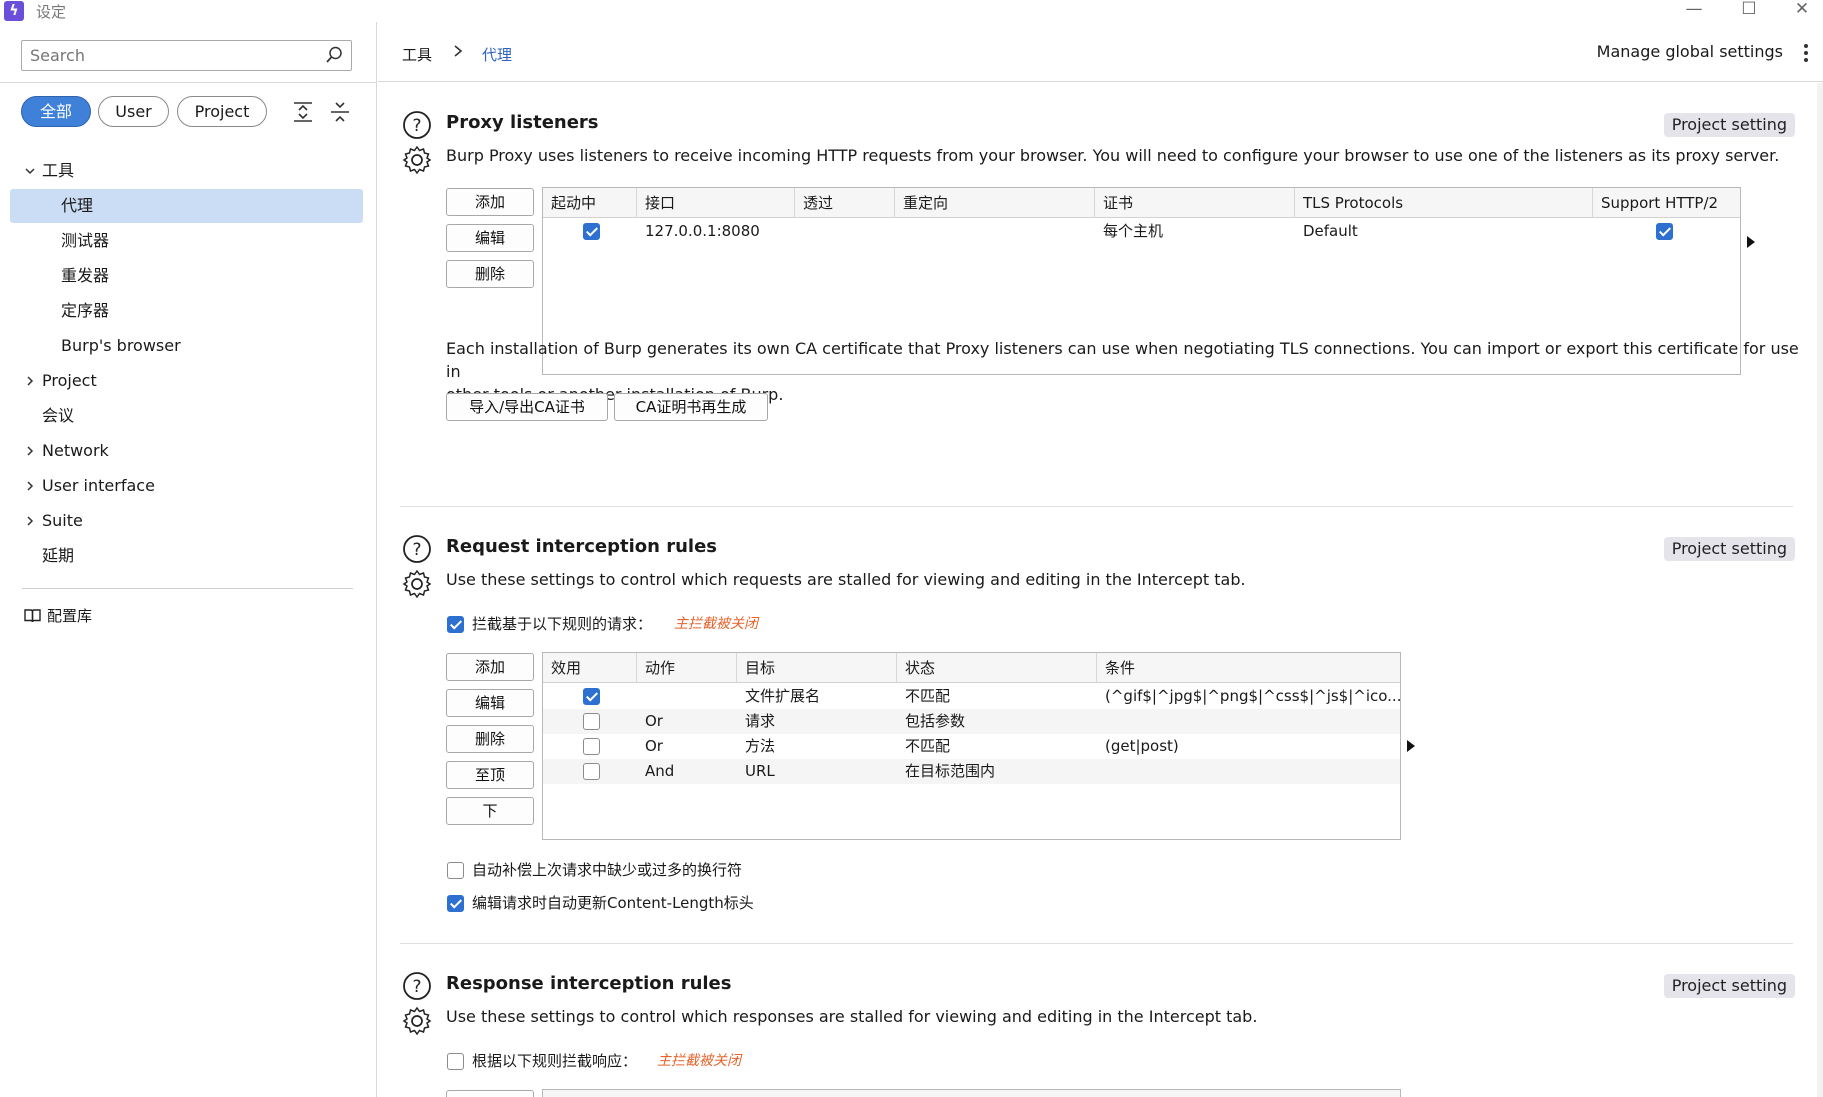 The image size is (1823, 1097). Describe the element at coordinates (340, 112) in the screenshot. I see `collapse-all-icon` at that location.